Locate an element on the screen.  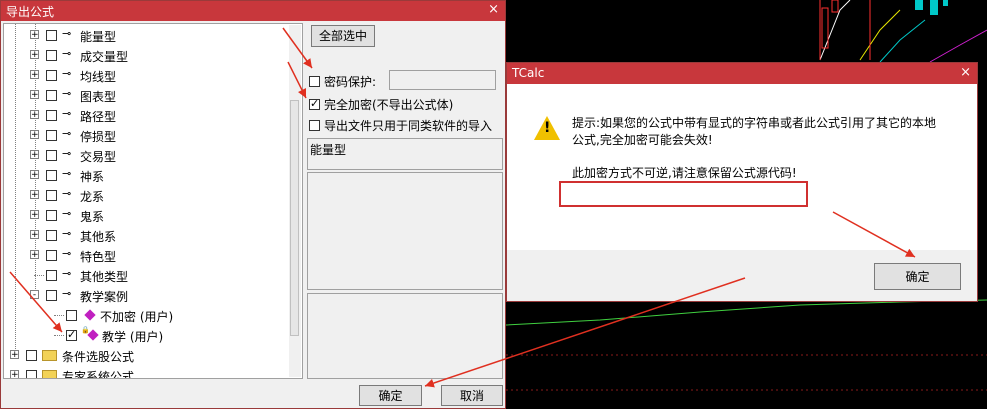
tree-item-label: 条件选股公式 is located at coordinates (98, 357).